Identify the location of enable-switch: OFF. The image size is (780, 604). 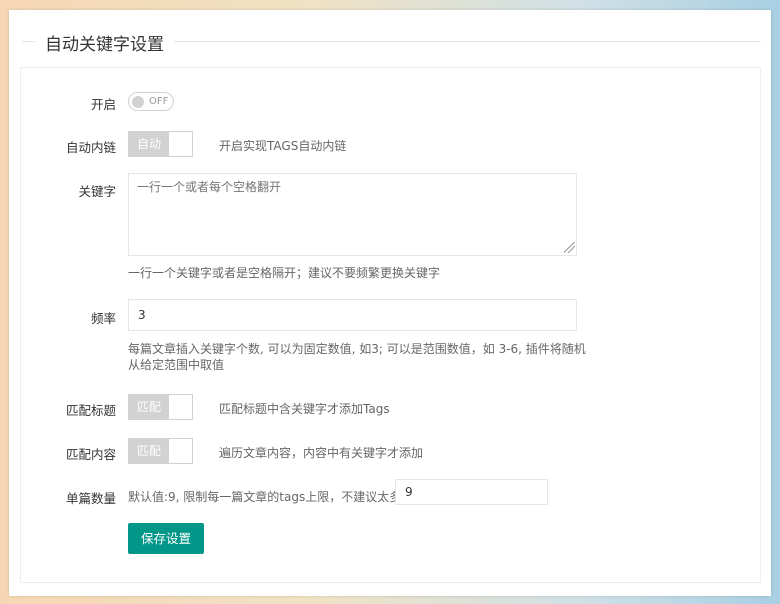
(151, 101).